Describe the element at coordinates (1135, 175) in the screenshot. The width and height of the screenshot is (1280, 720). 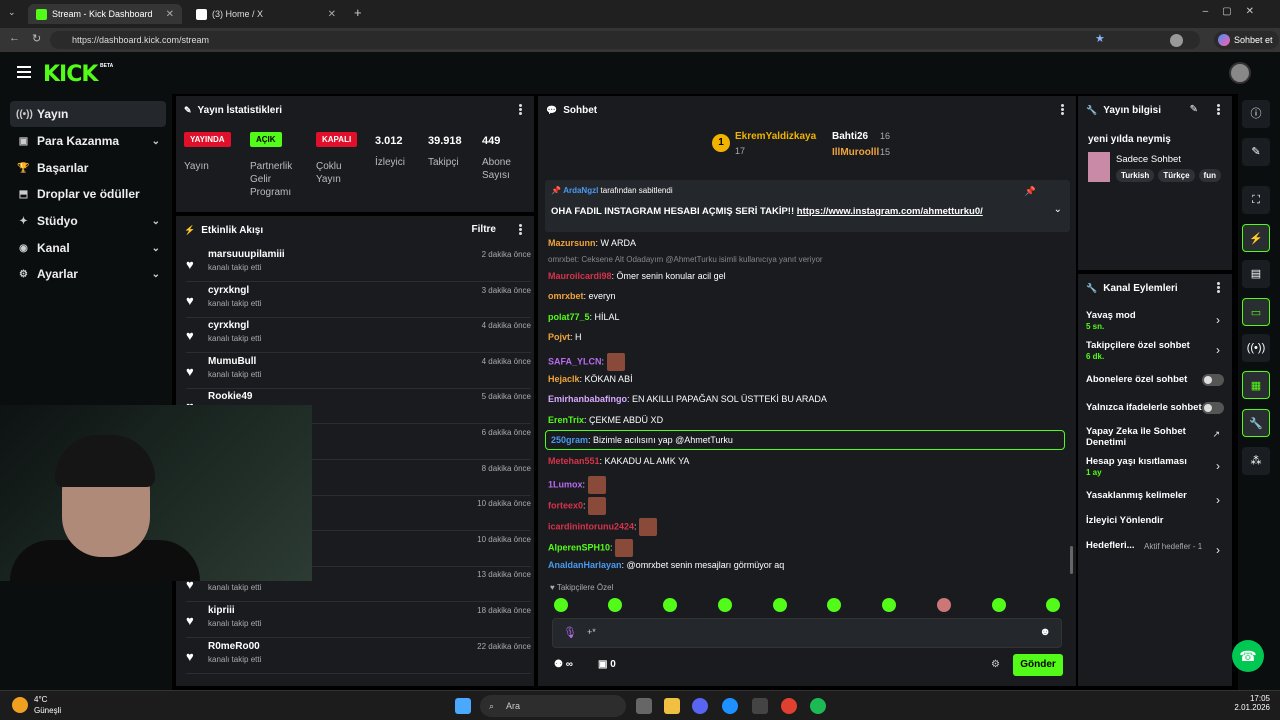
I see `tag: Turkish` at that location.